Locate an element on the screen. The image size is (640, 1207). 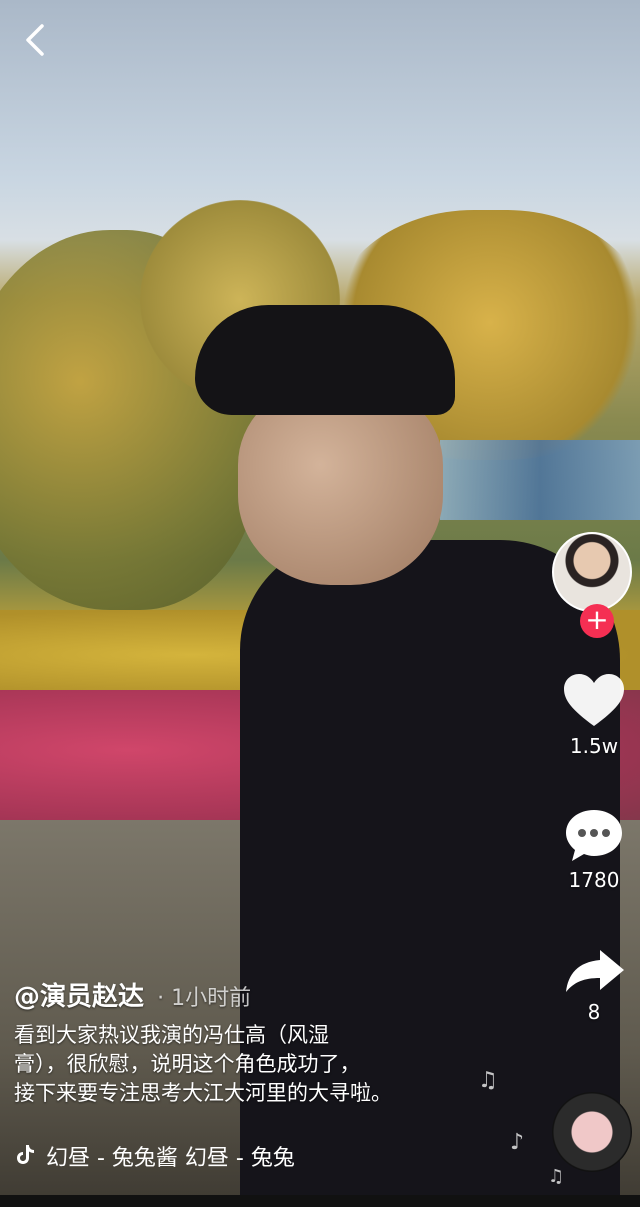
music-title: 幻昼 - 兔兔酱 幻昼 - 兔兔 is located at coordinates (170, 1158).